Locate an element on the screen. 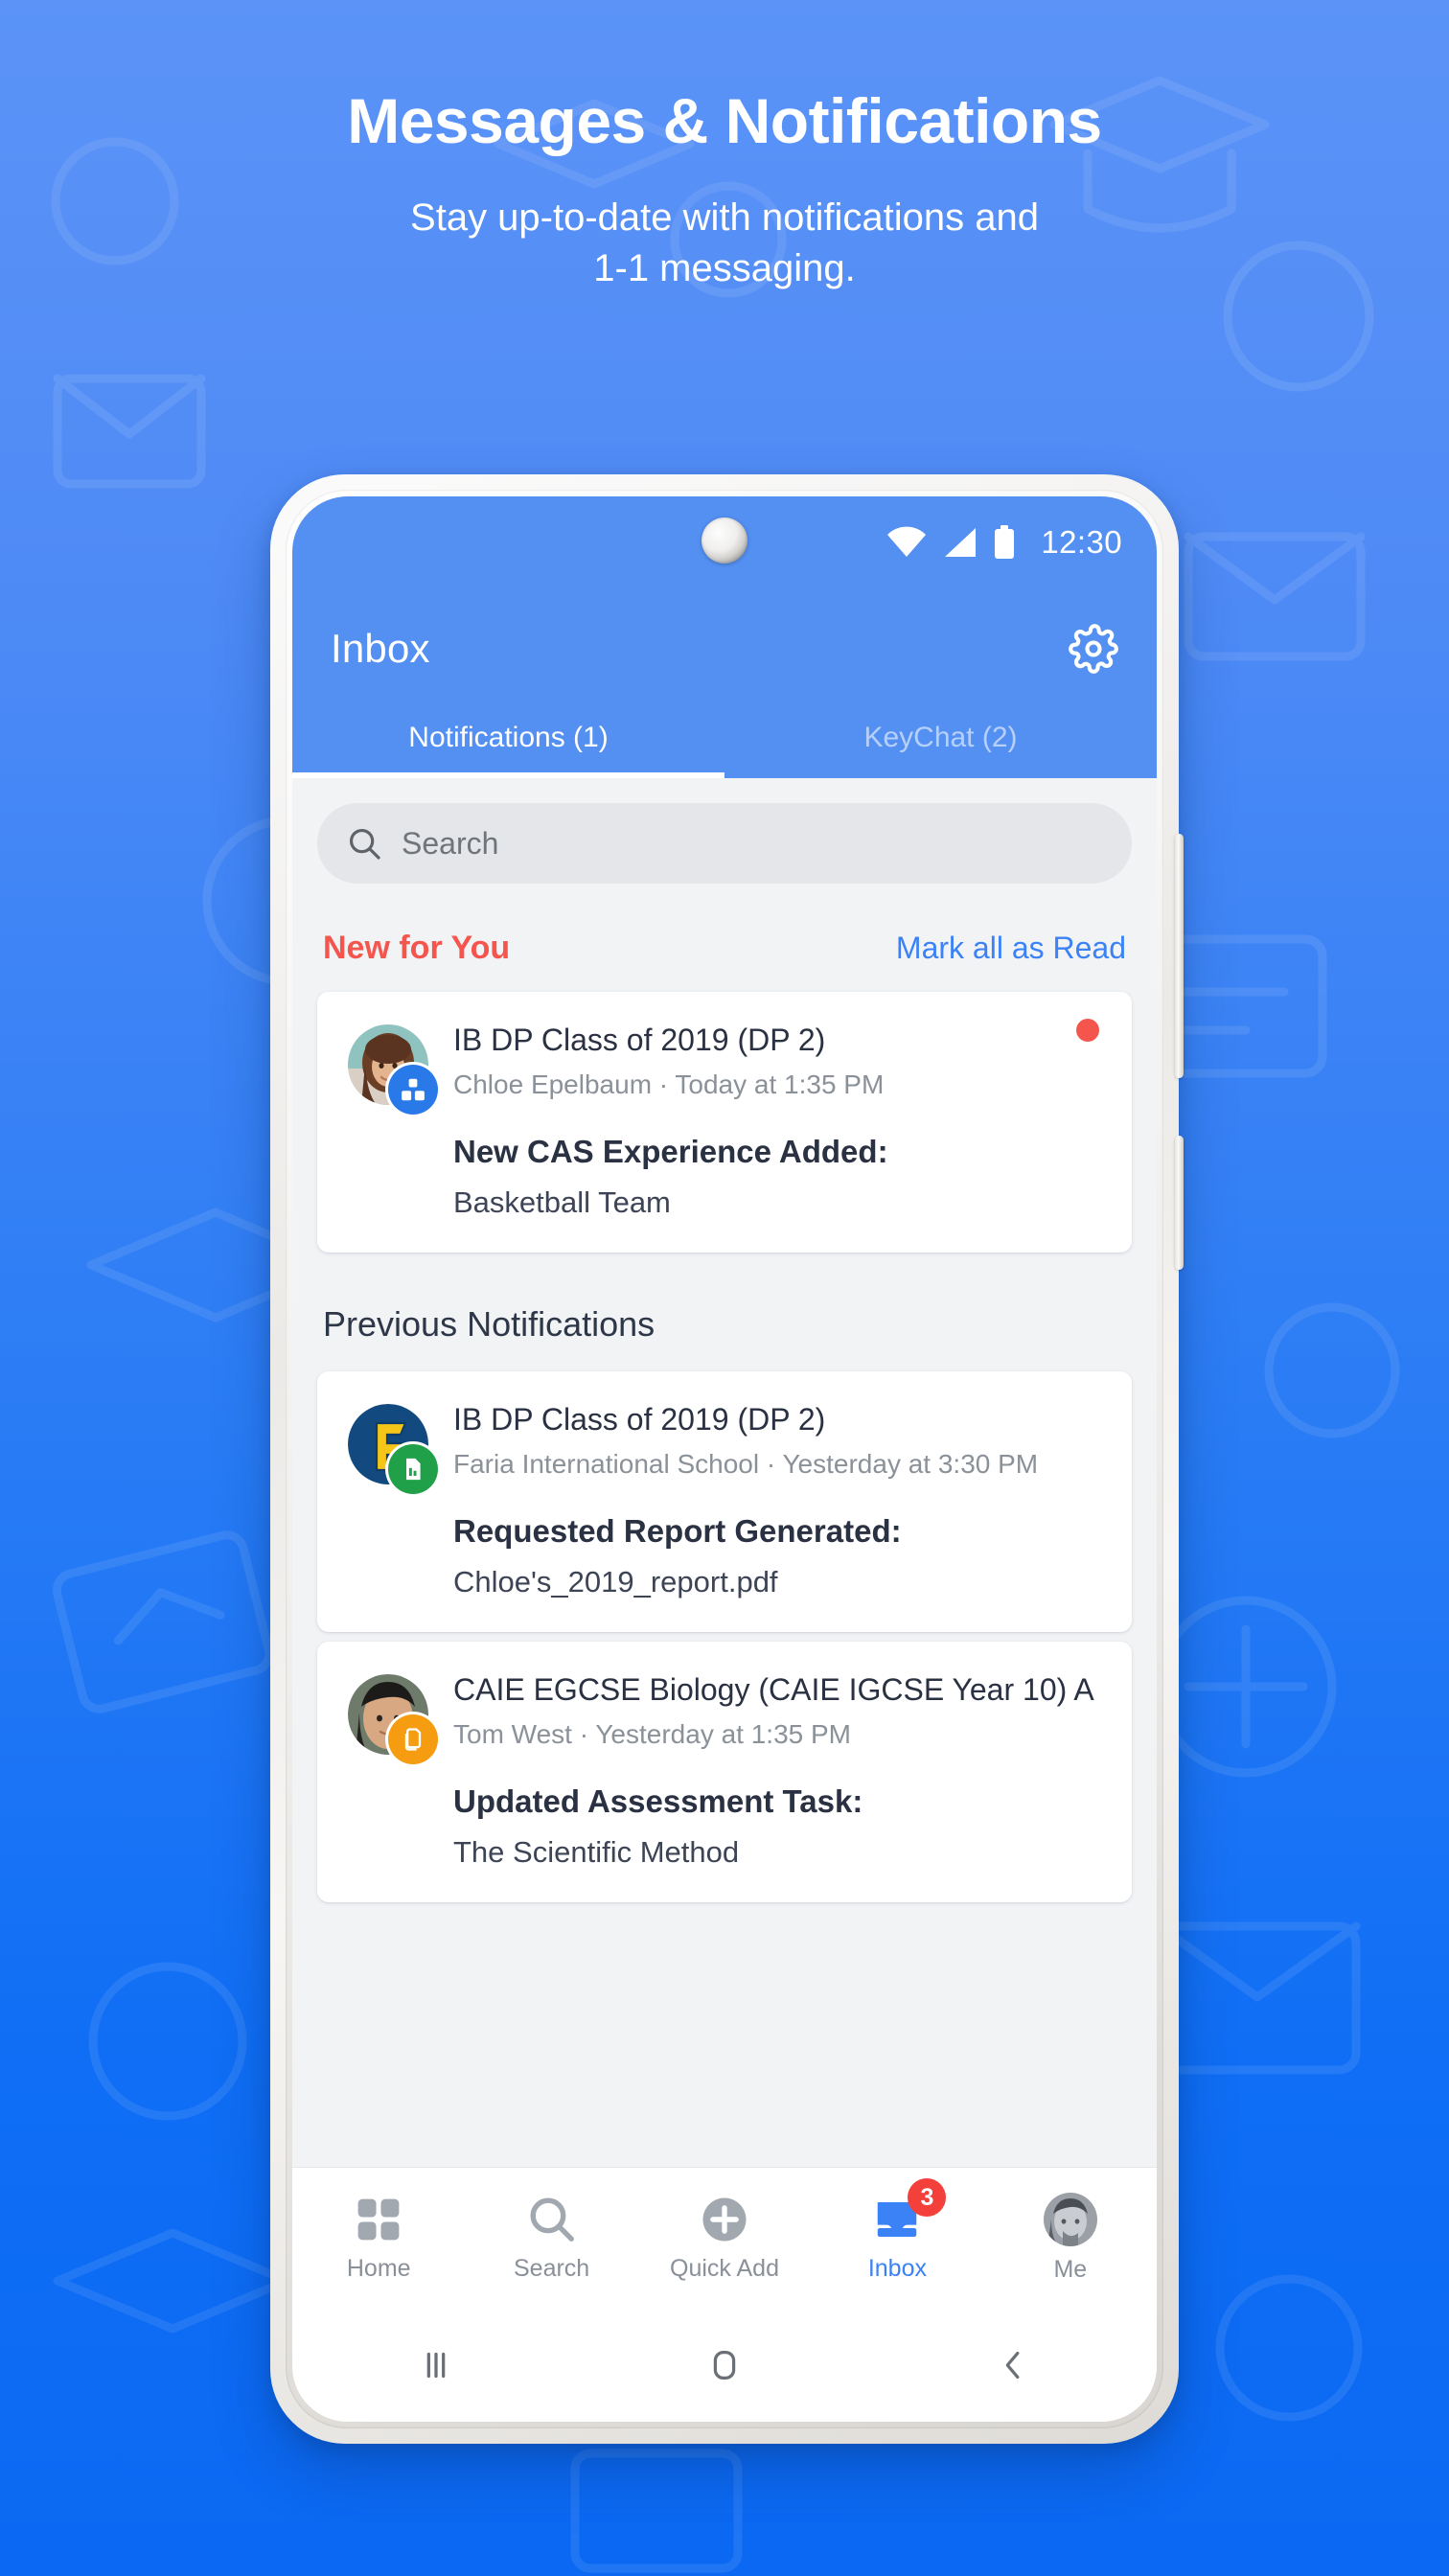  grid-icon-wrap is located at coordinates (378, 2219).